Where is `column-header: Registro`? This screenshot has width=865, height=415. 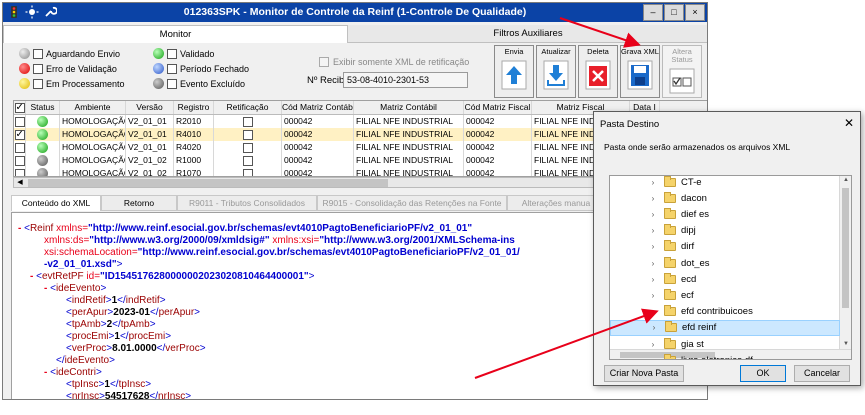 column-header: Registro is located at coordinates (194, 107).